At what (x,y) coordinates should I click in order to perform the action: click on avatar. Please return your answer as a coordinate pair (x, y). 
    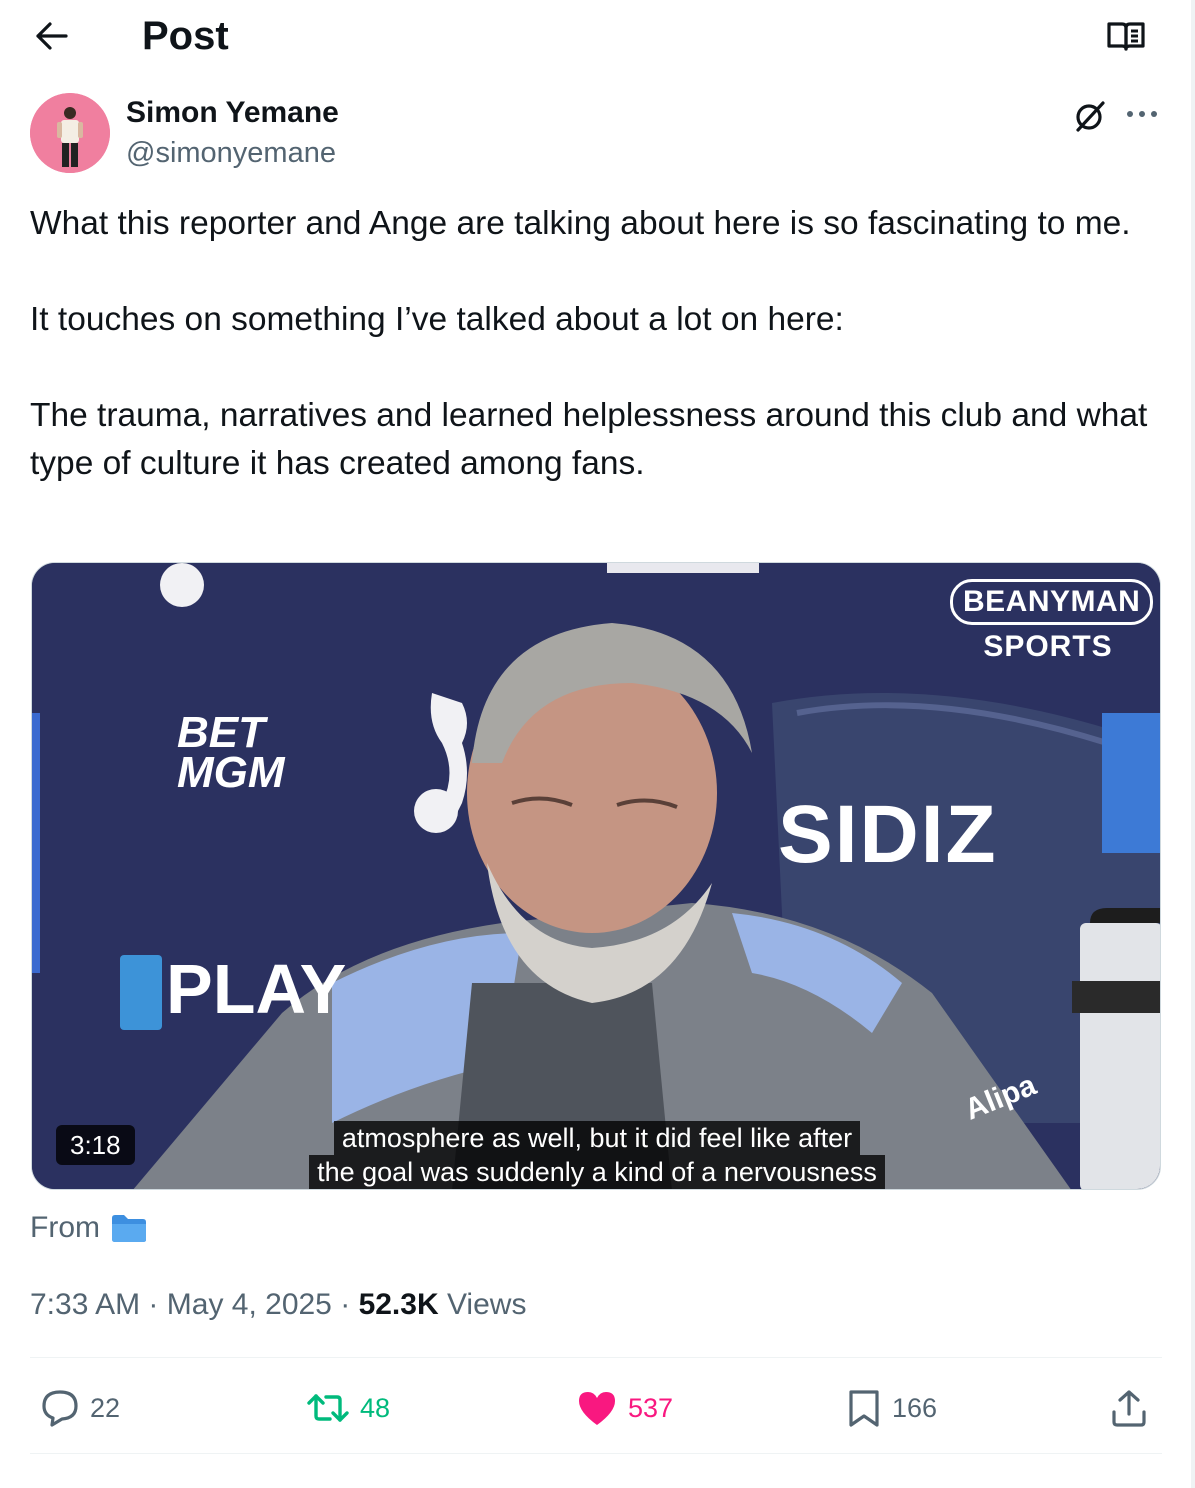
    Looking at the image, I should click on (70, 133).